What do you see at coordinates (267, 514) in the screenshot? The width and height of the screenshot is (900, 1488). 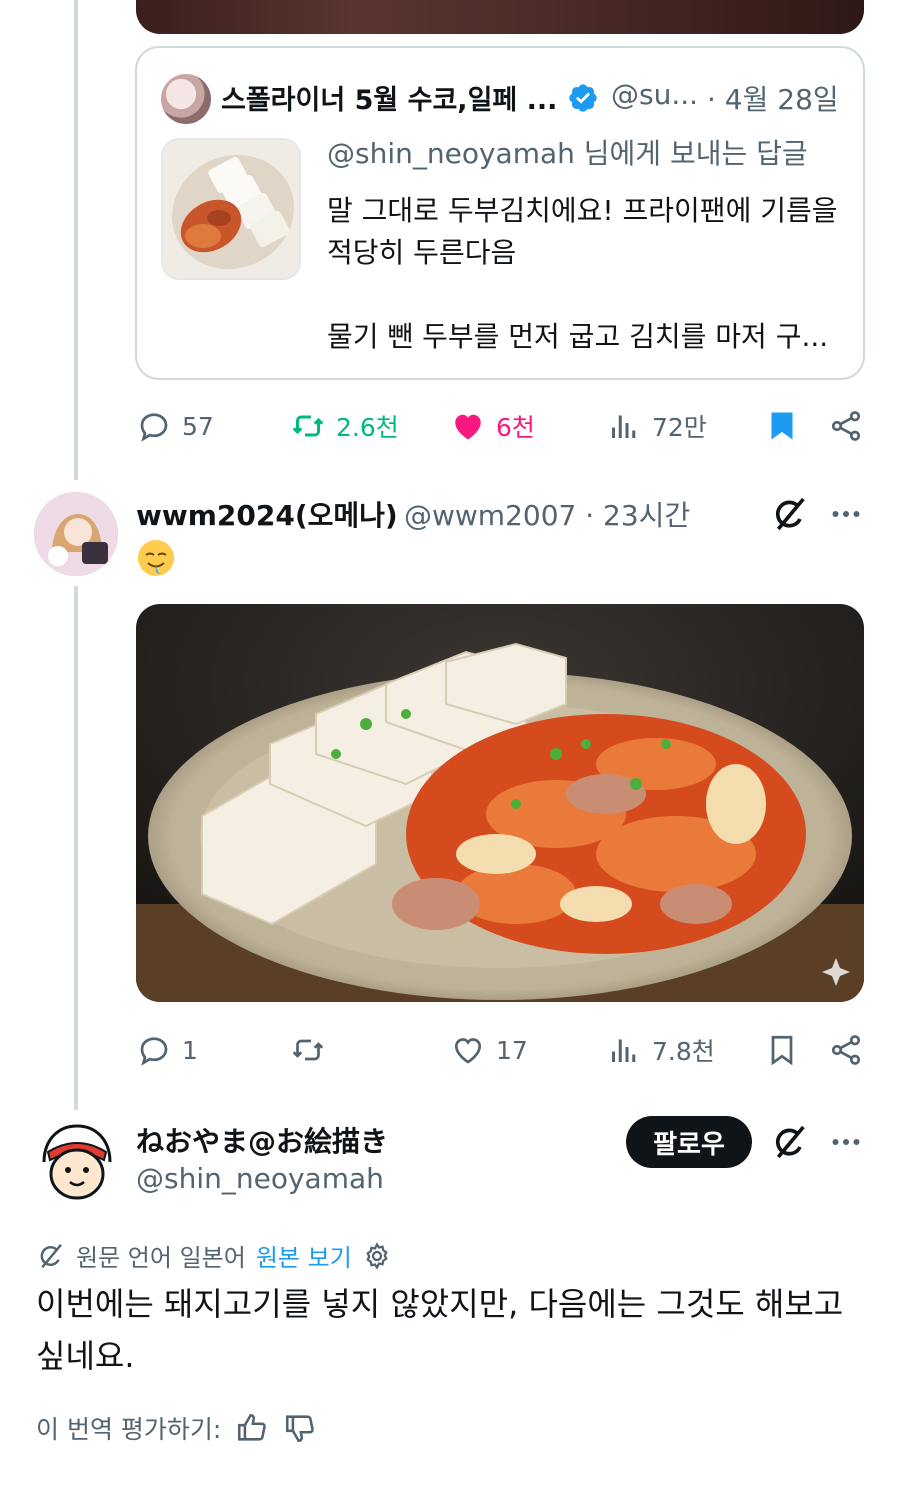 I see `author-name: wwm2024(오메나)` at bounding box center [267, 514].